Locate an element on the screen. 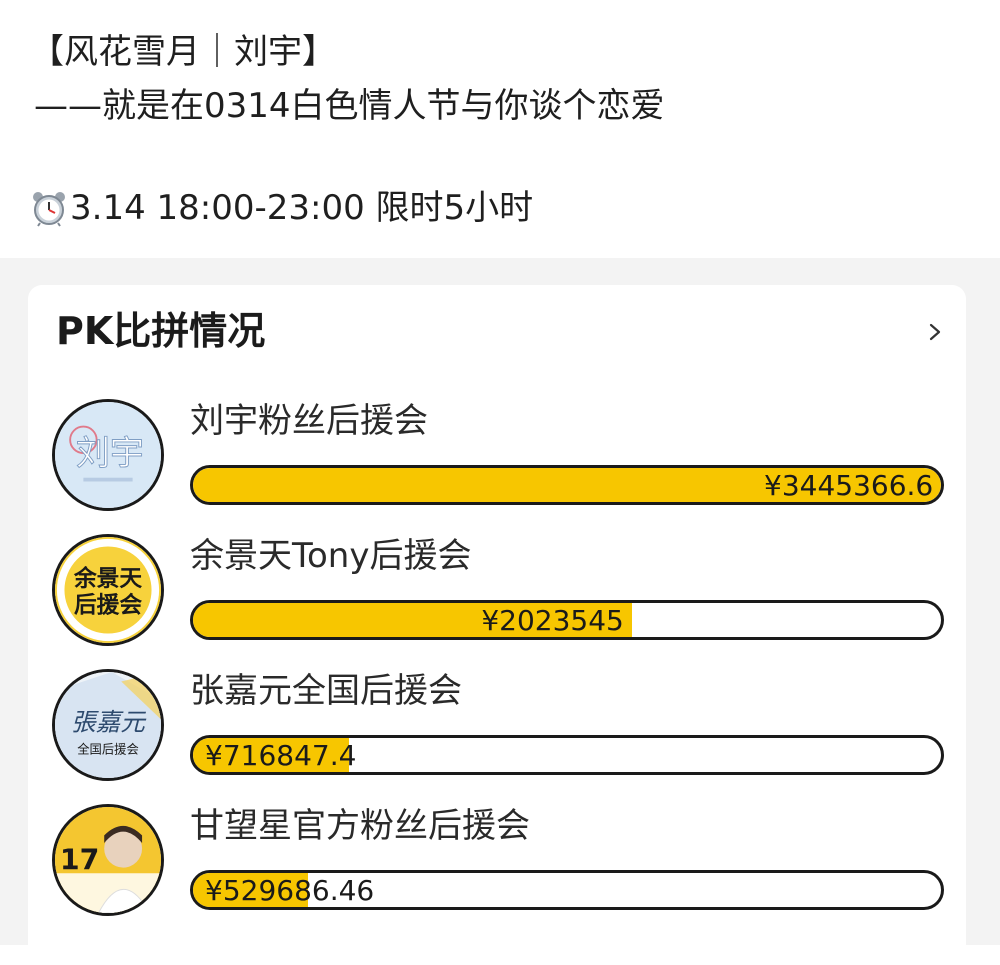  avatar: 張嘉元 全国后援会 is located at coordinates (108, 725).